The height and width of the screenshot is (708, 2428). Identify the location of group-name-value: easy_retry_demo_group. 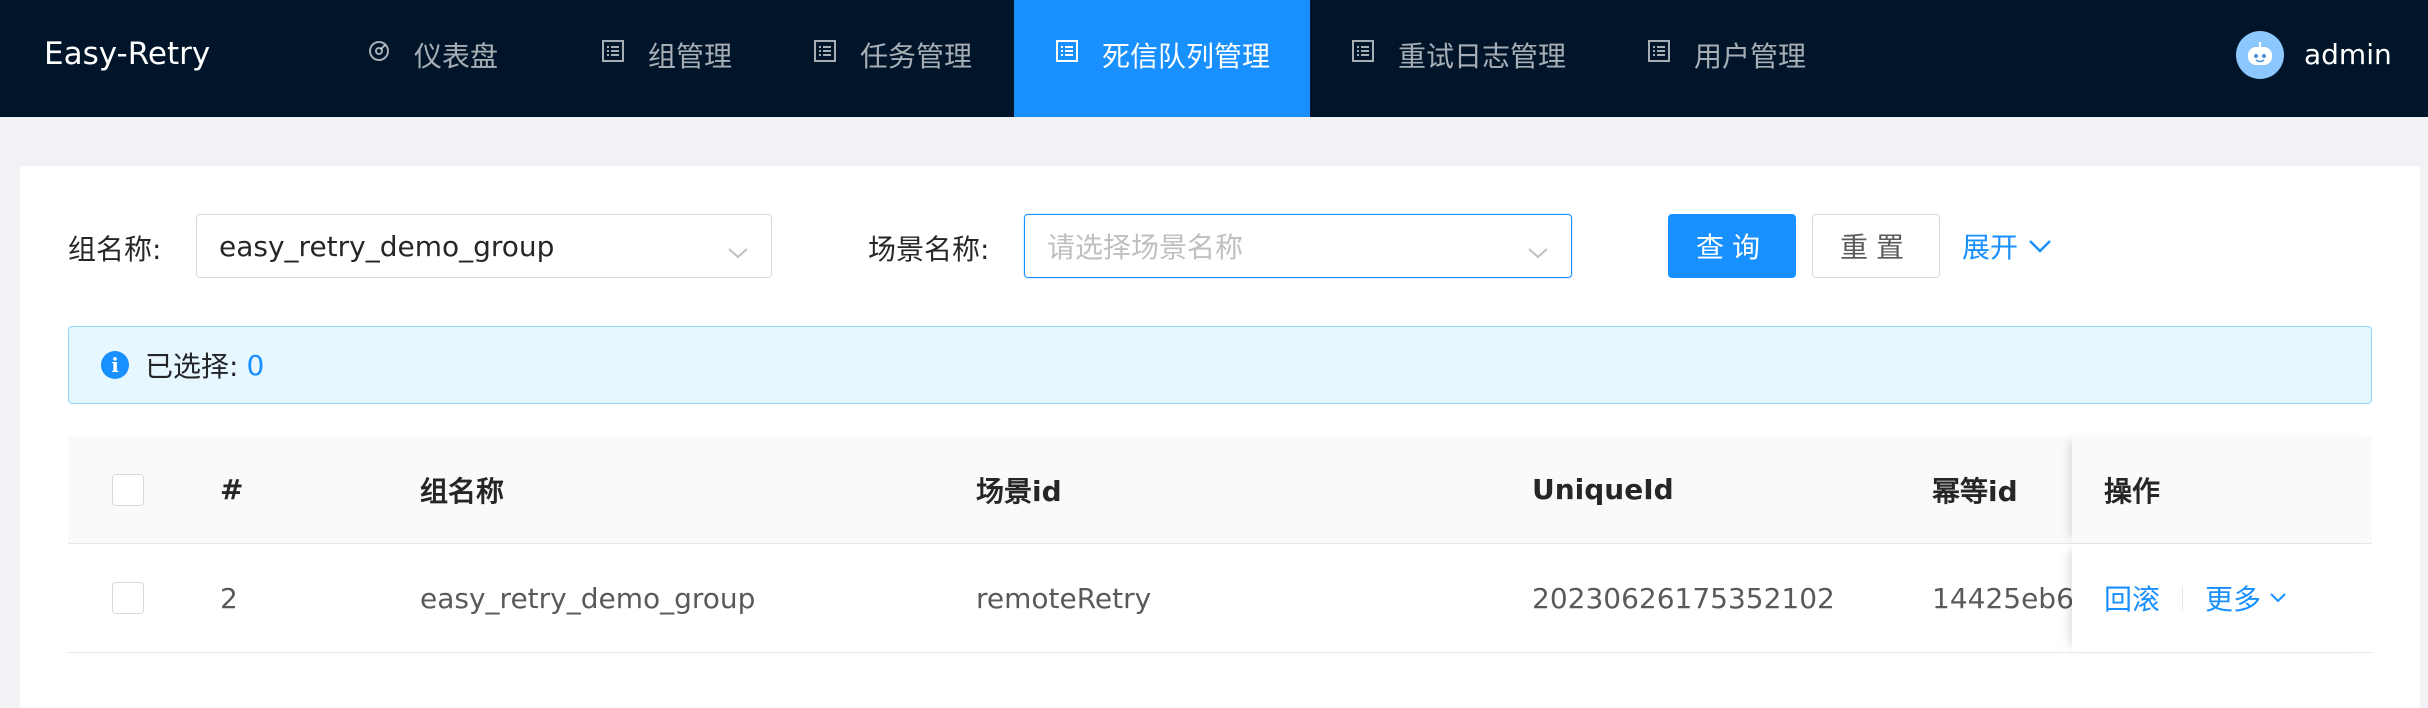
(387, 246).